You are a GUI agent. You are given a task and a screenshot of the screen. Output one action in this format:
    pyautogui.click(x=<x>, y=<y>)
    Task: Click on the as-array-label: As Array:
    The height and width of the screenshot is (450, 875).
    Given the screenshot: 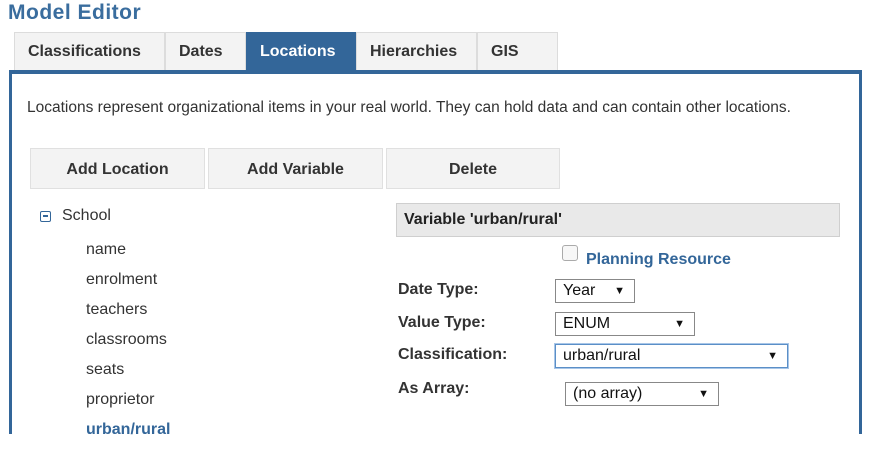 What is the action you would take?
    pyautogui.click(x=434, y=388)
    